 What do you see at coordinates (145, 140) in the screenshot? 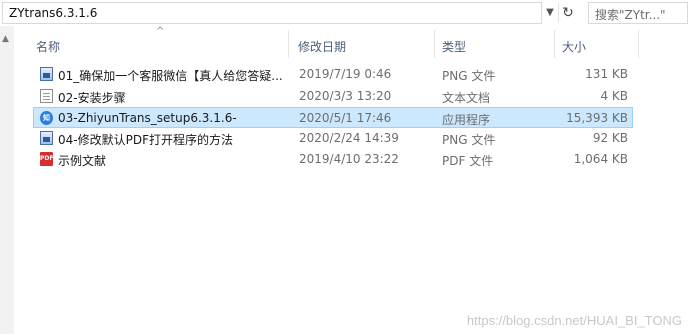
I see `file-name: 04-修改默认PDF打开程序的方法` at bounding box center [145, 140].